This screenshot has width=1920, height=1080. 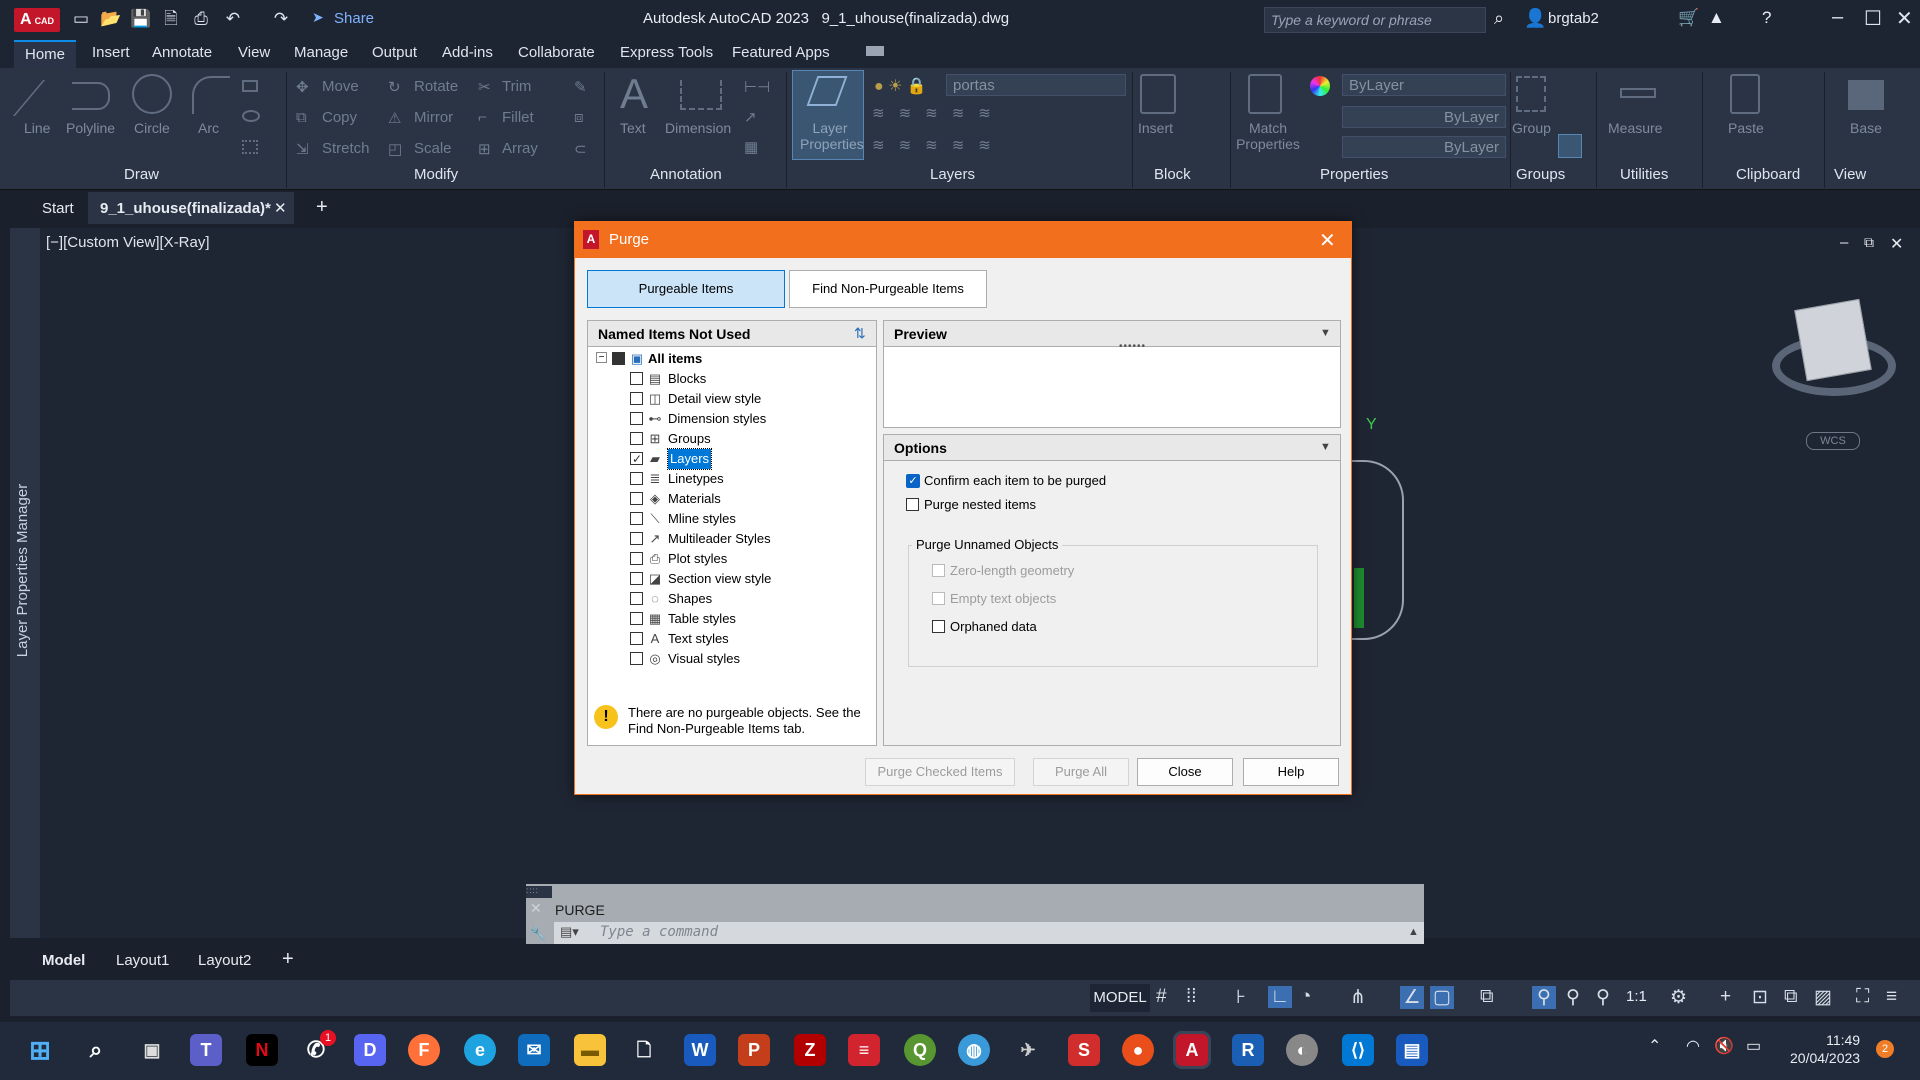 What do you see at coordinates (580, 149) in the screenshot?
I see `explode-icon: ⊂` at bounding box center [580, 149].